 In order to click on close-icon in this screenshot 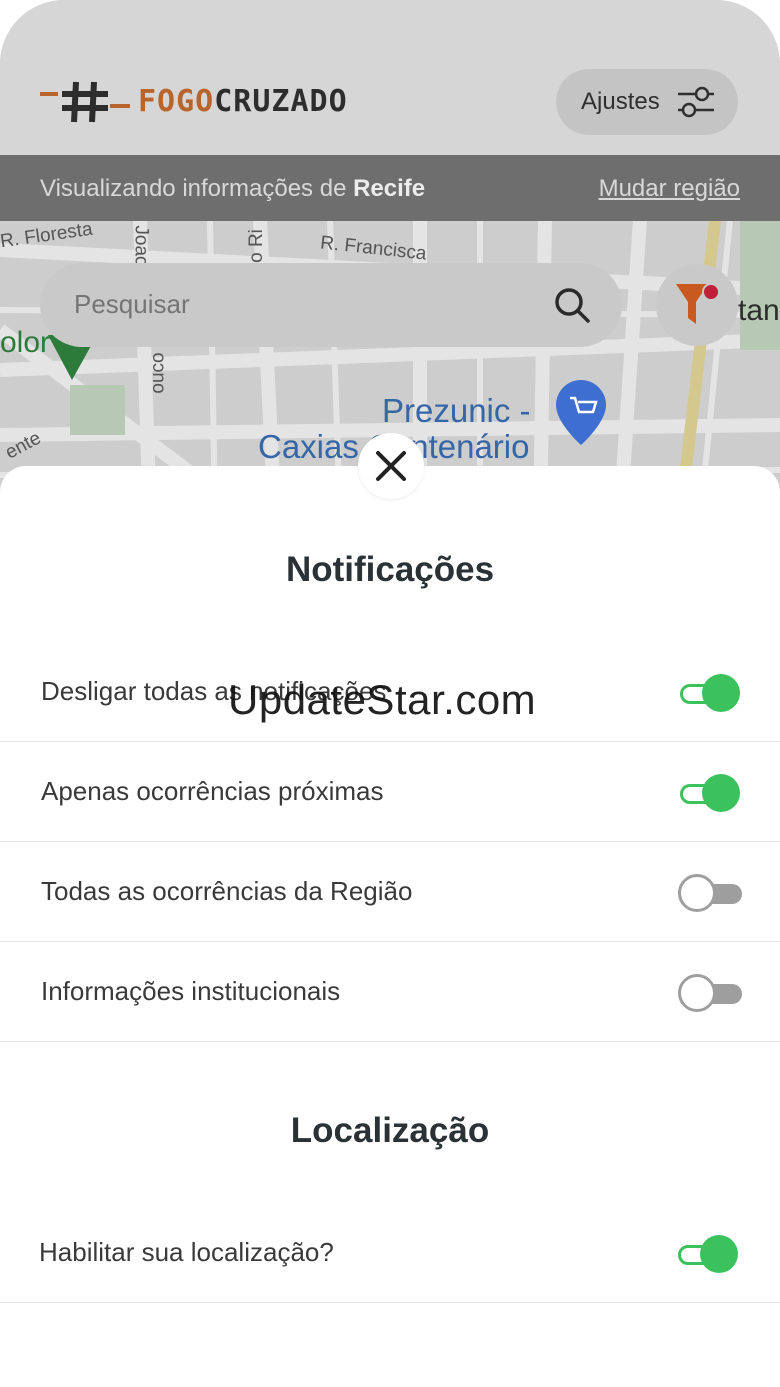, I will do `click(391, 466)`.